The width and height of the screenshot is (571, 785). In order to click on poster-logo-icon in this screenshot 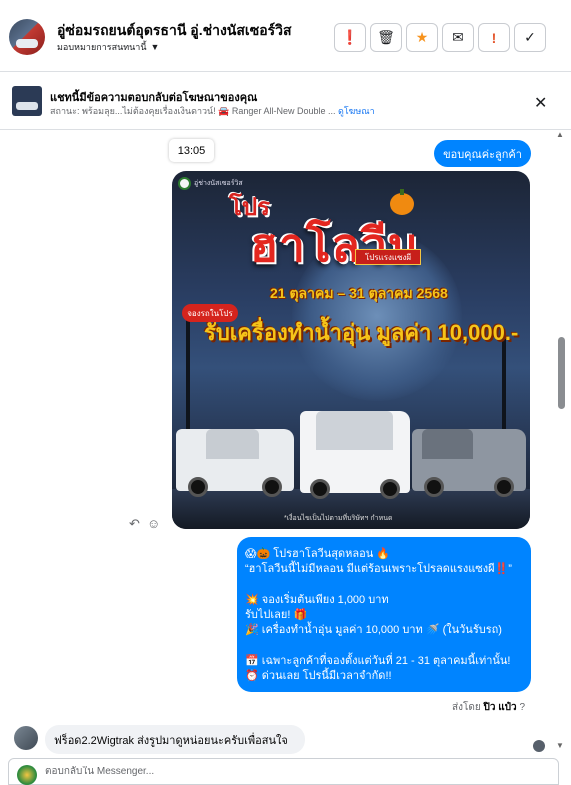, I will do `click(184, 183)`.